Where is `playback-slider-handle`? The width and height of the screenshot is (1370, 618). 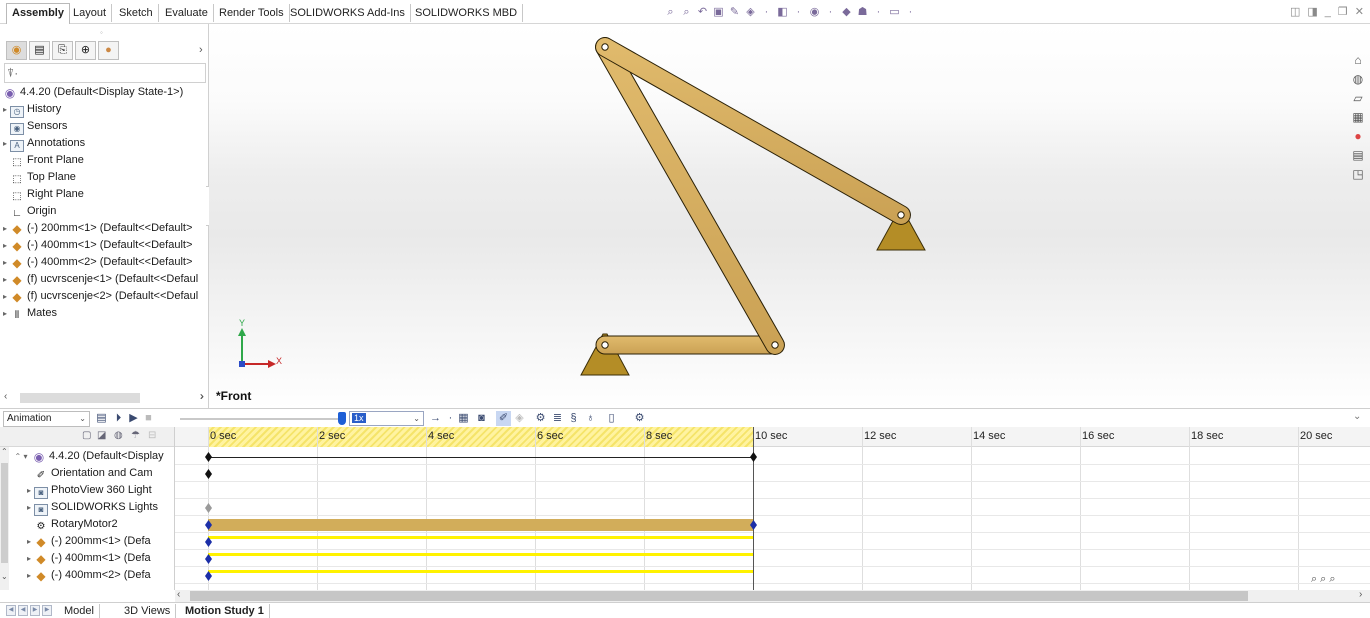
playback-slider-handle is located at coordinates (342, 418).